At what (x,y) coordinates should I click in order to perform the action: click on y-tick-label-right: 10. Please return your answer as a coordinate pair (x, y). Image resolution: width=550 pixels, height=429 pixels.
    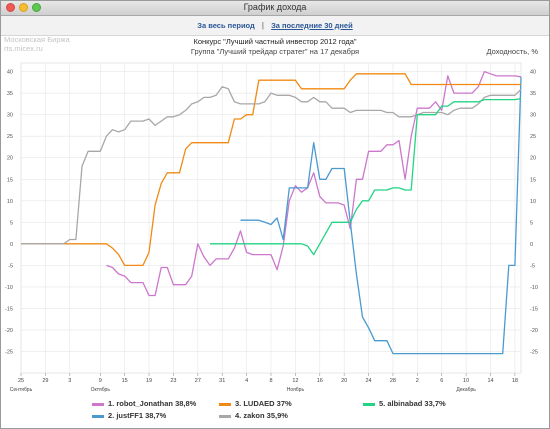
    Looking at the image, I should click on (533, 202).